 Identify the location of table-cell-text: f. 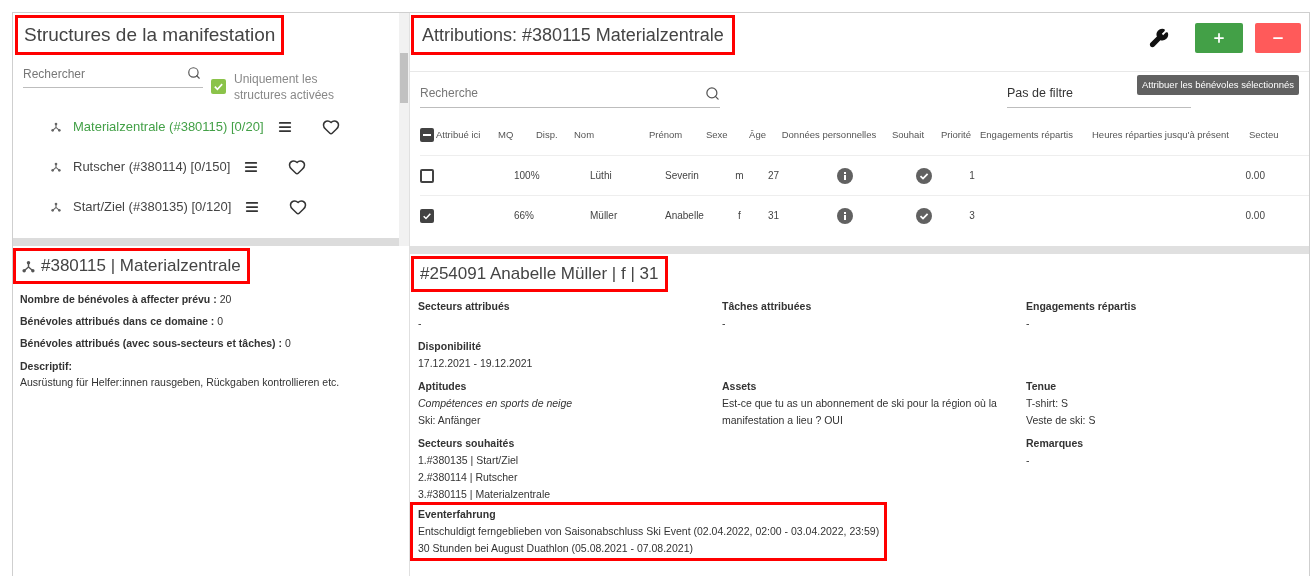
(739, 216).